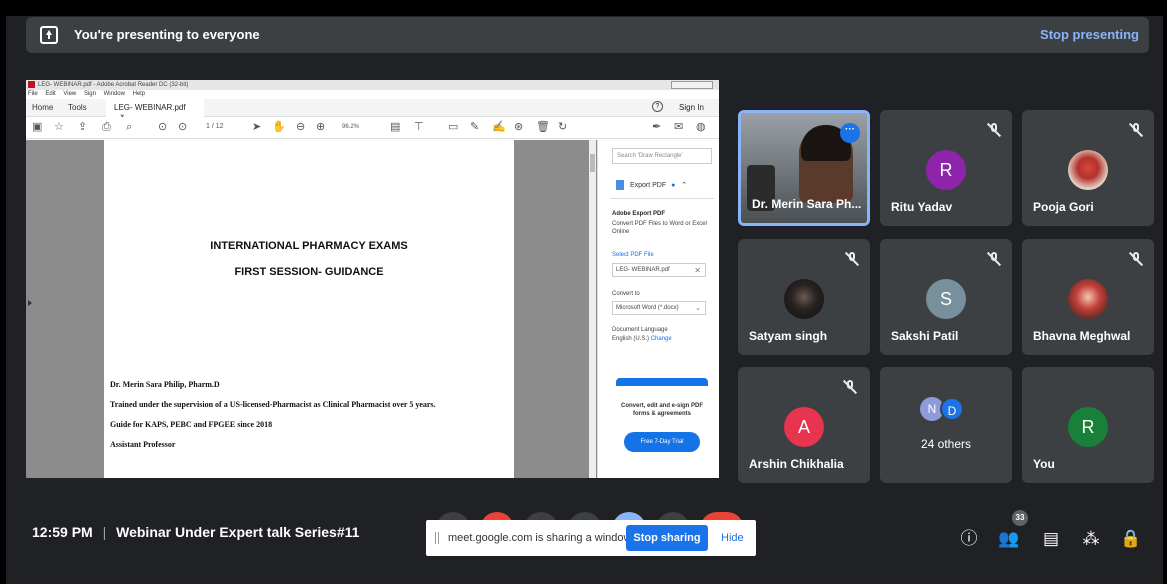 The width and height of the screenshot is (1167, 584). I want to click on sign-icon: ✍, so click(499, 127).